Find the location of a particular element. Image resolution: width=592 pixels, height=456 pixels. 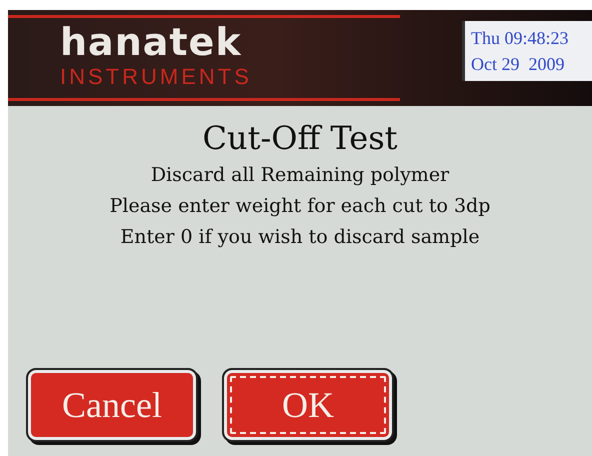

cancel-button: Cancel is located at coordinates (112, 405).